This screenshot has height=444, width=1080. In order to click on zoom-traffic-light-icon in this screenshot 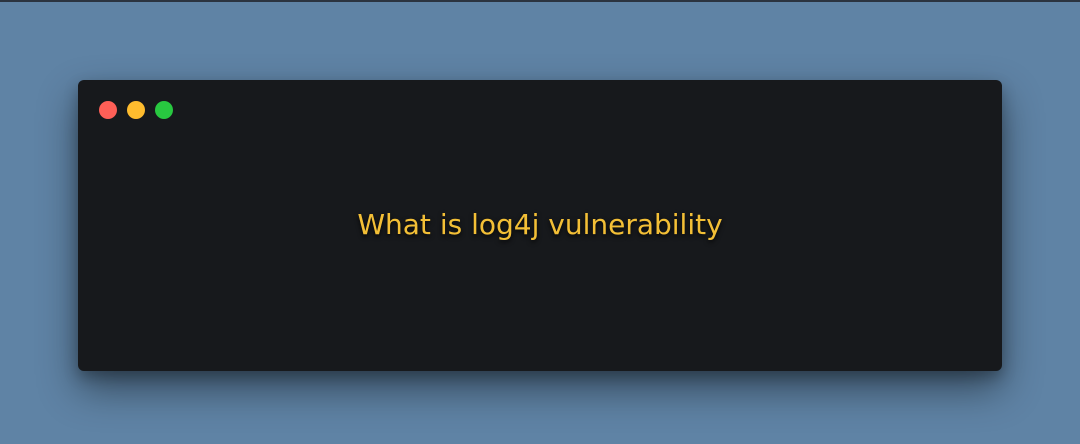, I will do `click(164, 110)`.